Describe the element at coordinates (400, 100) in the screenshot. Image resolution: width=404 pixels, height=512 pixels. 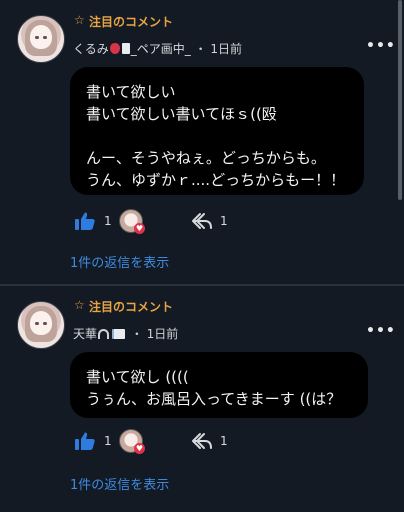
I see `scrollbar` at that location.